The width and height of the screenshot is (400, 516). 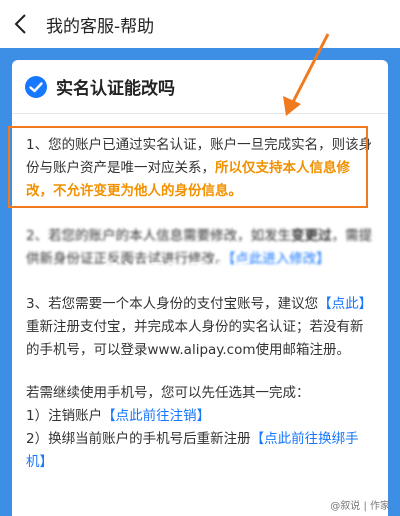 What do you see at coordinates (64, 416) in the screenshot?
I see `option-1-text: 1）注销账户` at bounding box center [64, 416].